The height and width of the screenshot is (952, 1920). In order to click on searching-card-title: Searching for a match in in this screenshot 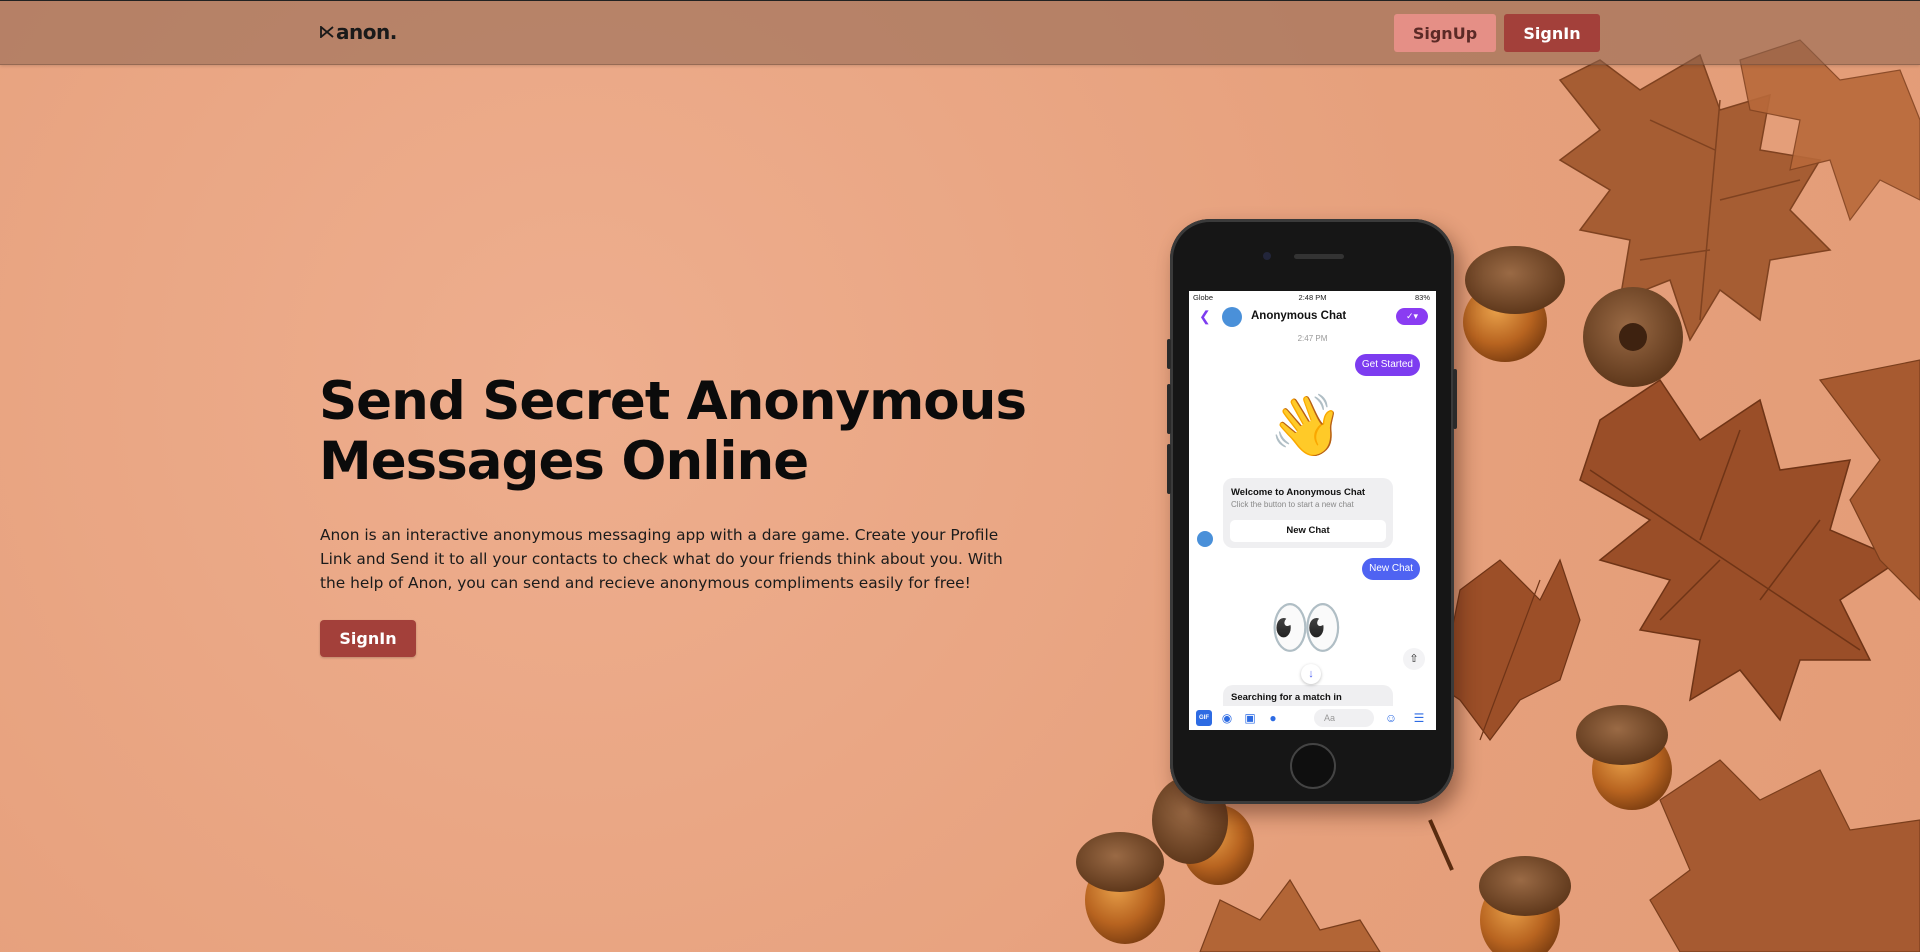, I will do `click(1286, 697)`.